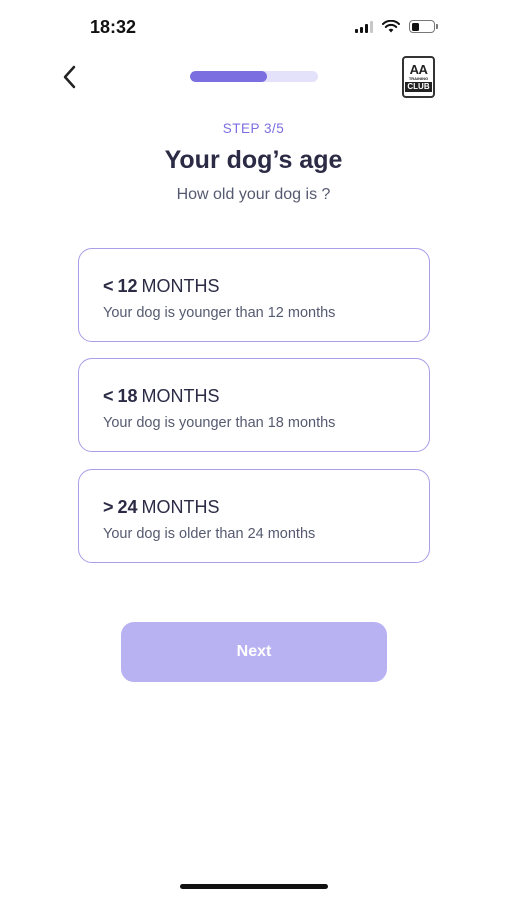  What do you see at coordinates (254, 652) in the screenshot?
I see `next-button: Next` at bounding box center [254, 652].